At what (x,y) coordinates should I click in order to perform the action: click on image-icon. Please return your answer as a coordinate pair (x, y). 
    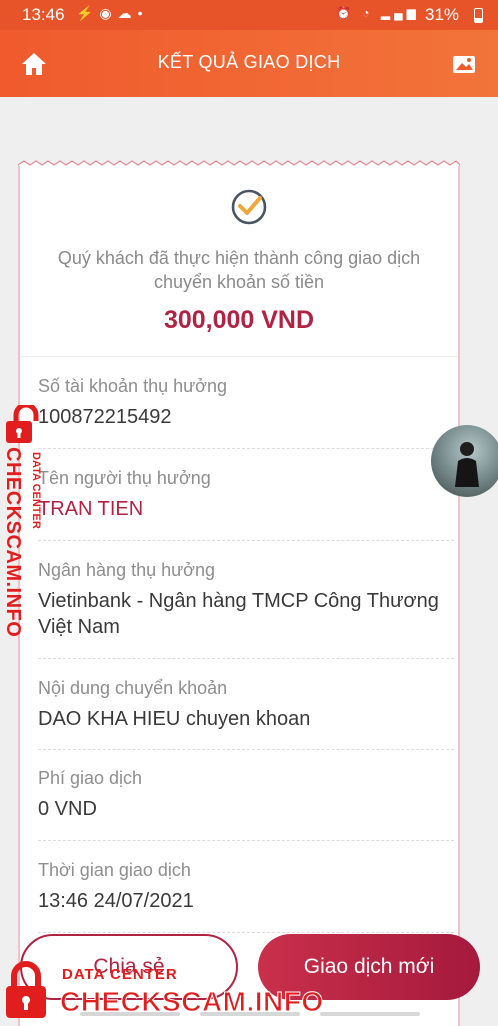
    Looking at the image, I should click on (464, 64).